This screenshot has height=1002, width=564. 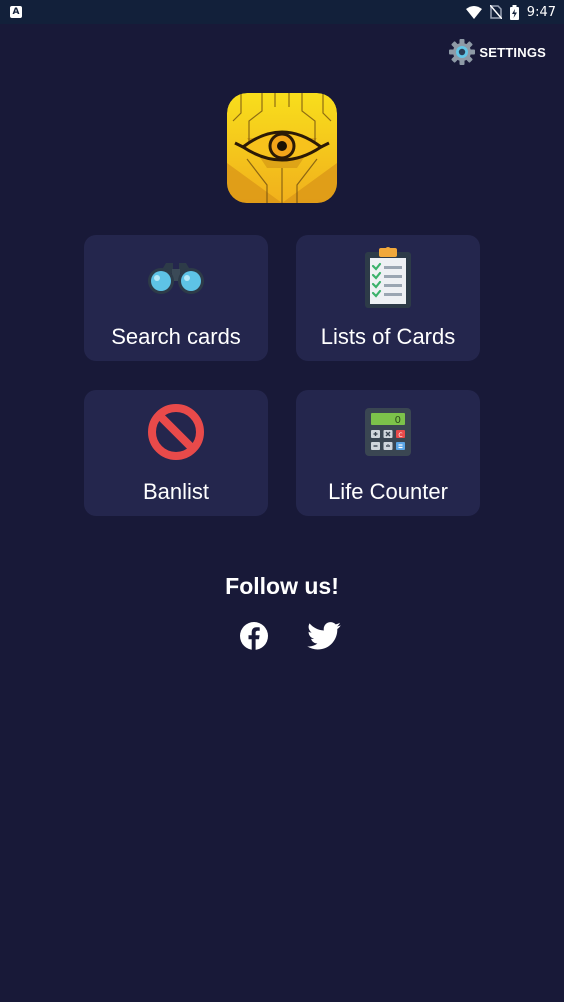 I want to click on status-bar: A 9:47, so click(x=282, y=12).